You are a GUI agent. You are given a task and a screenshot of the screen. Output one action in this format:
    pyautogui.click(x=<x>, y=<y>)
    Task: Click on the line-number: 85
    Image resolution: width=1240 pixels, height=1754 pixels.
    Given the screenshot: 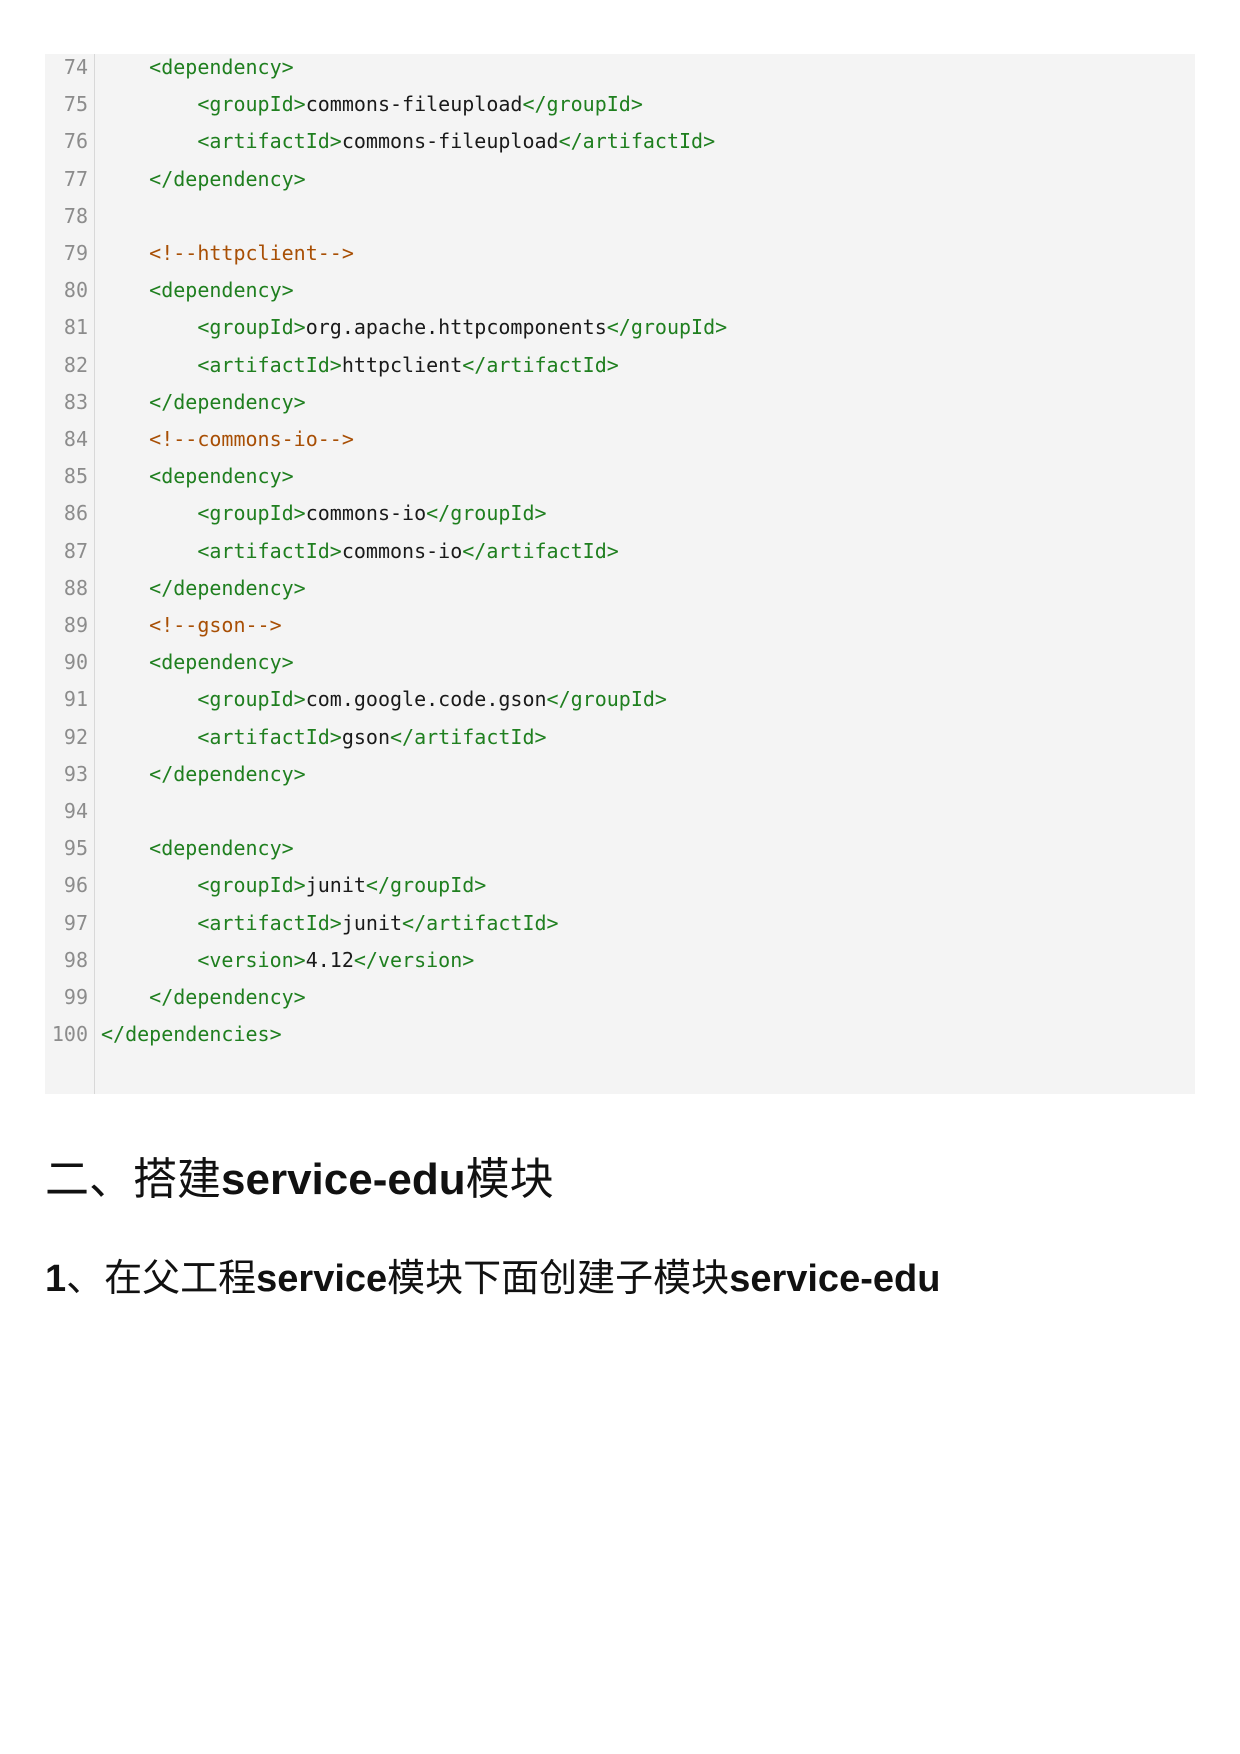 What is the action you would take?
    pyautogui.click(x=75, y=476)
    